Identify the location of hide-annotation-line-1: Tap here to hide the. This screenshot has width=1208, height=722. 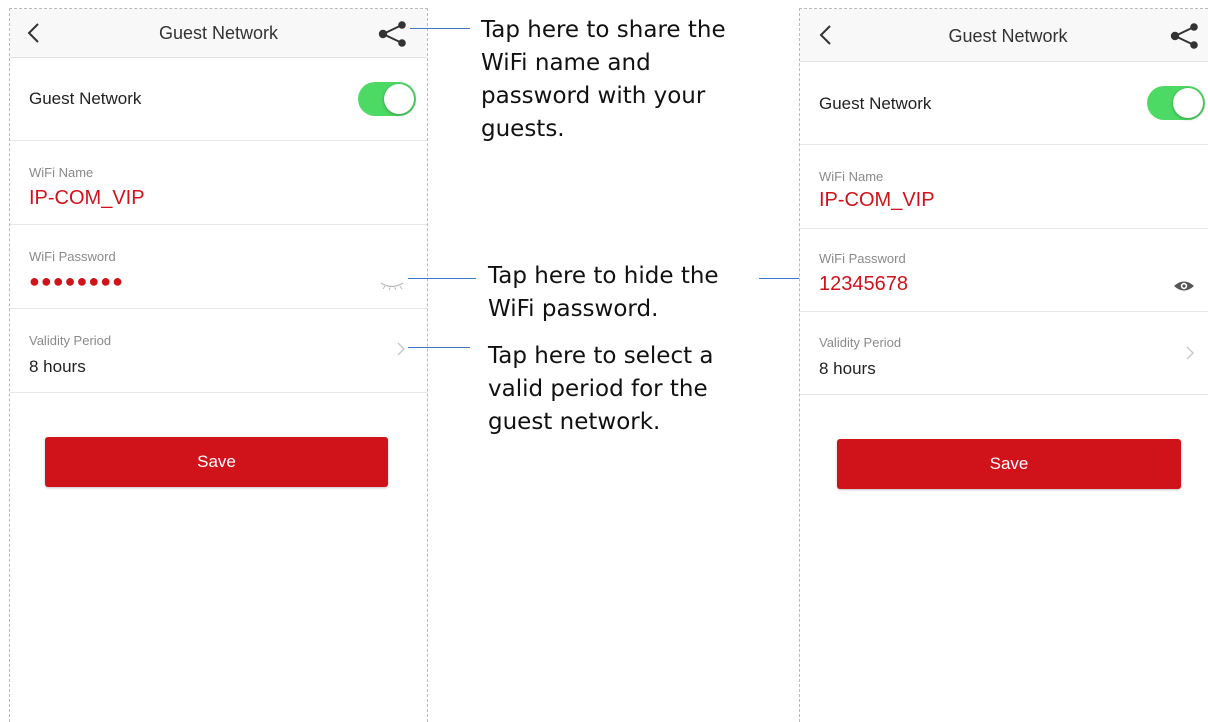
(603, 276).